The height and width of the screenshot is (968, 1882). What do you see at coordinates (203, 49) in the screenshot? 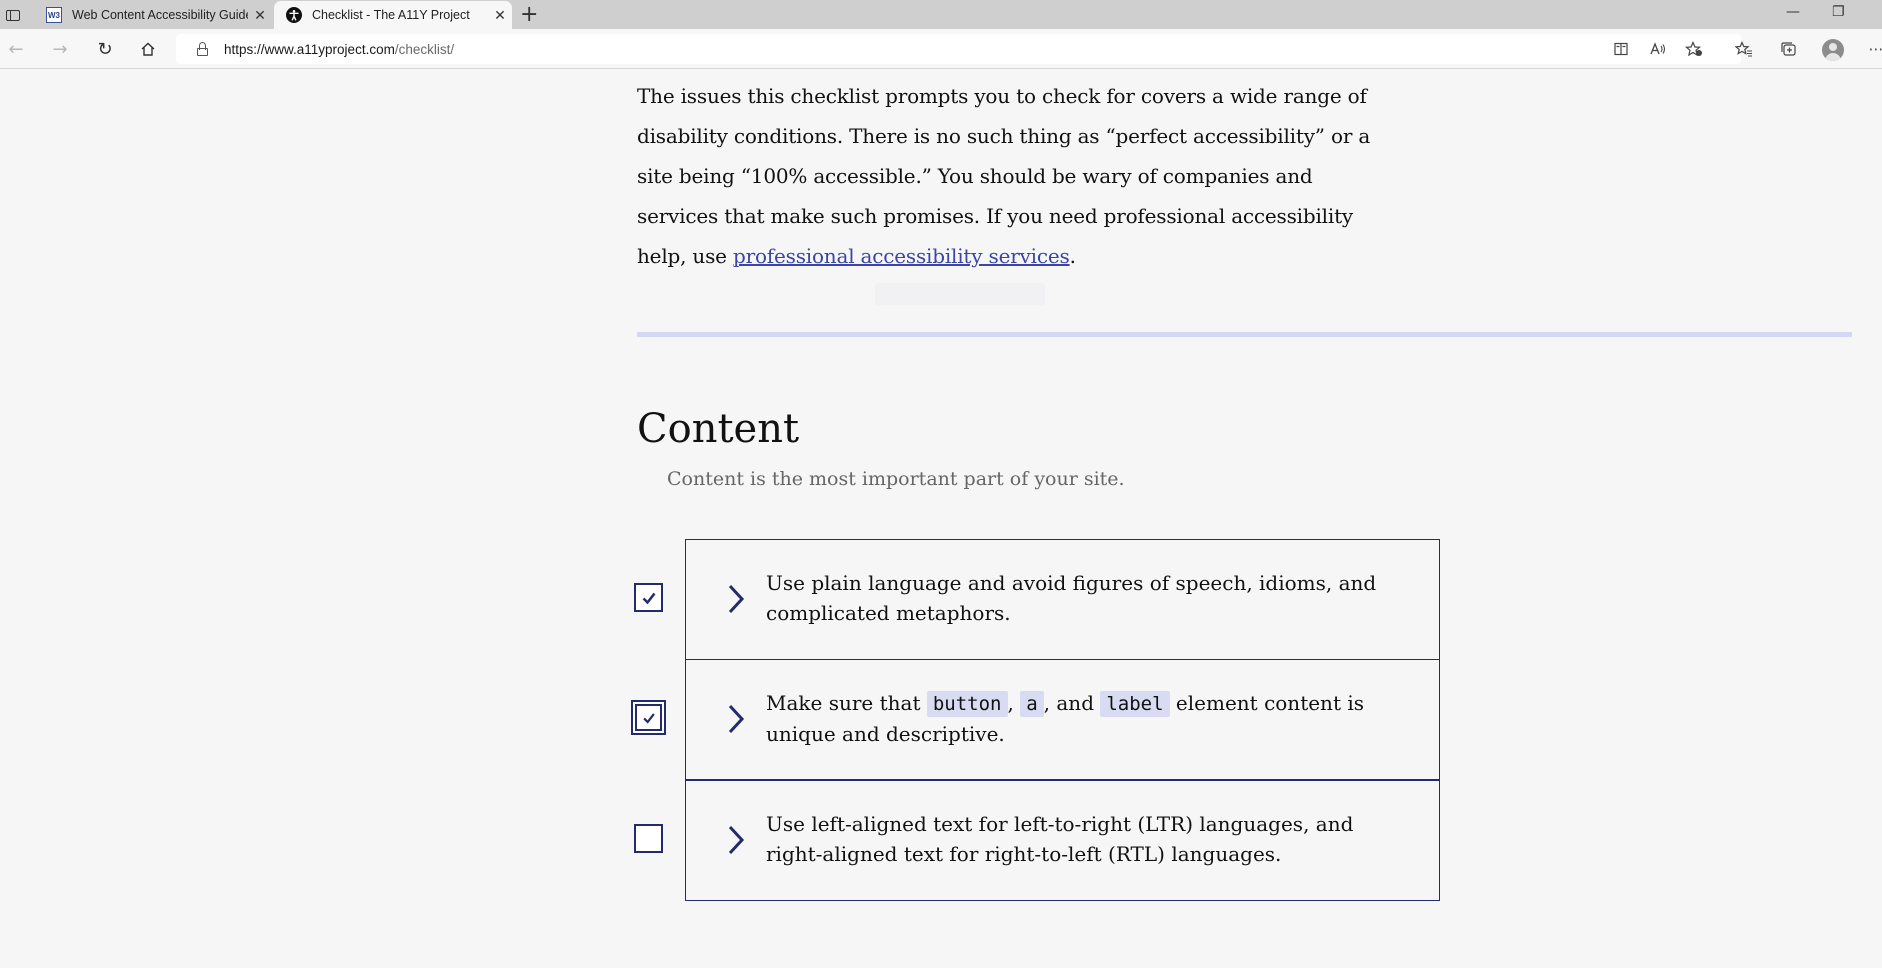
I see `lock-icon` at bounding box center [203, 49].